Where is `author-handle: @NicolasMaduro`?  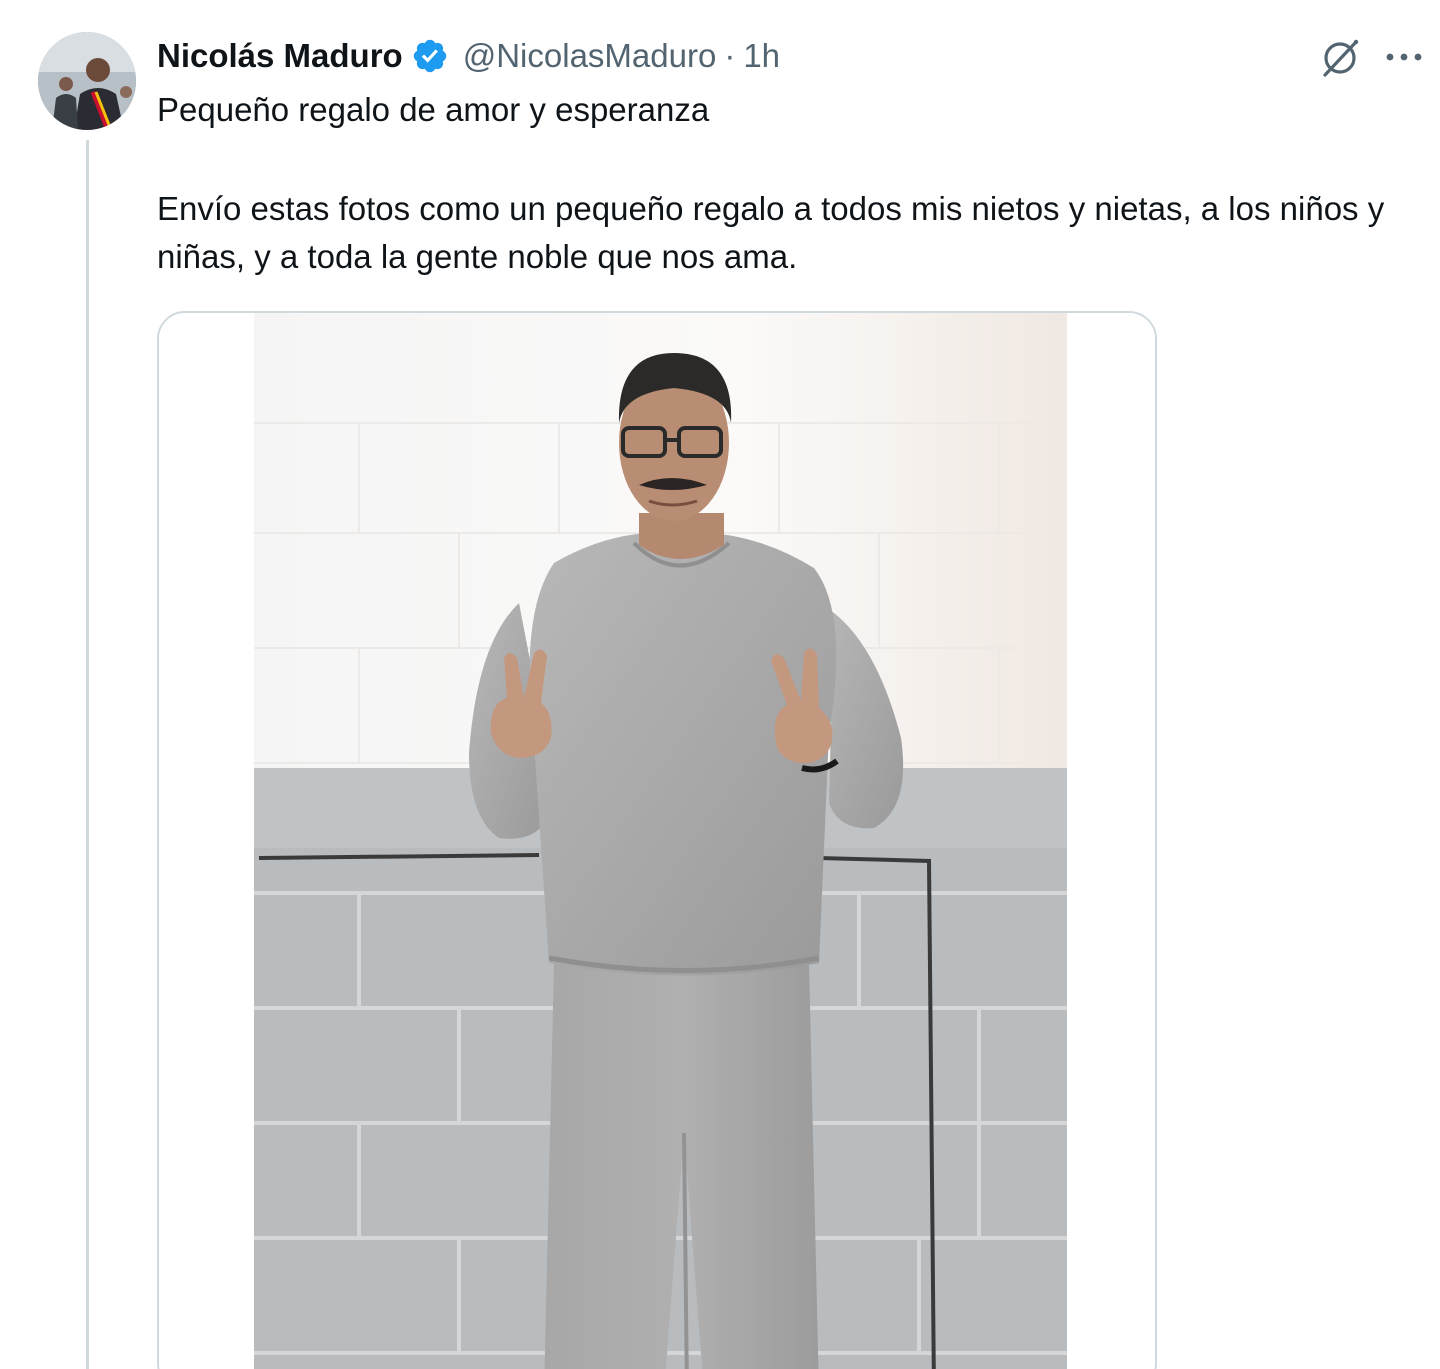 author-handle: @NicolasMaduro is located at coordinates (590, 56).